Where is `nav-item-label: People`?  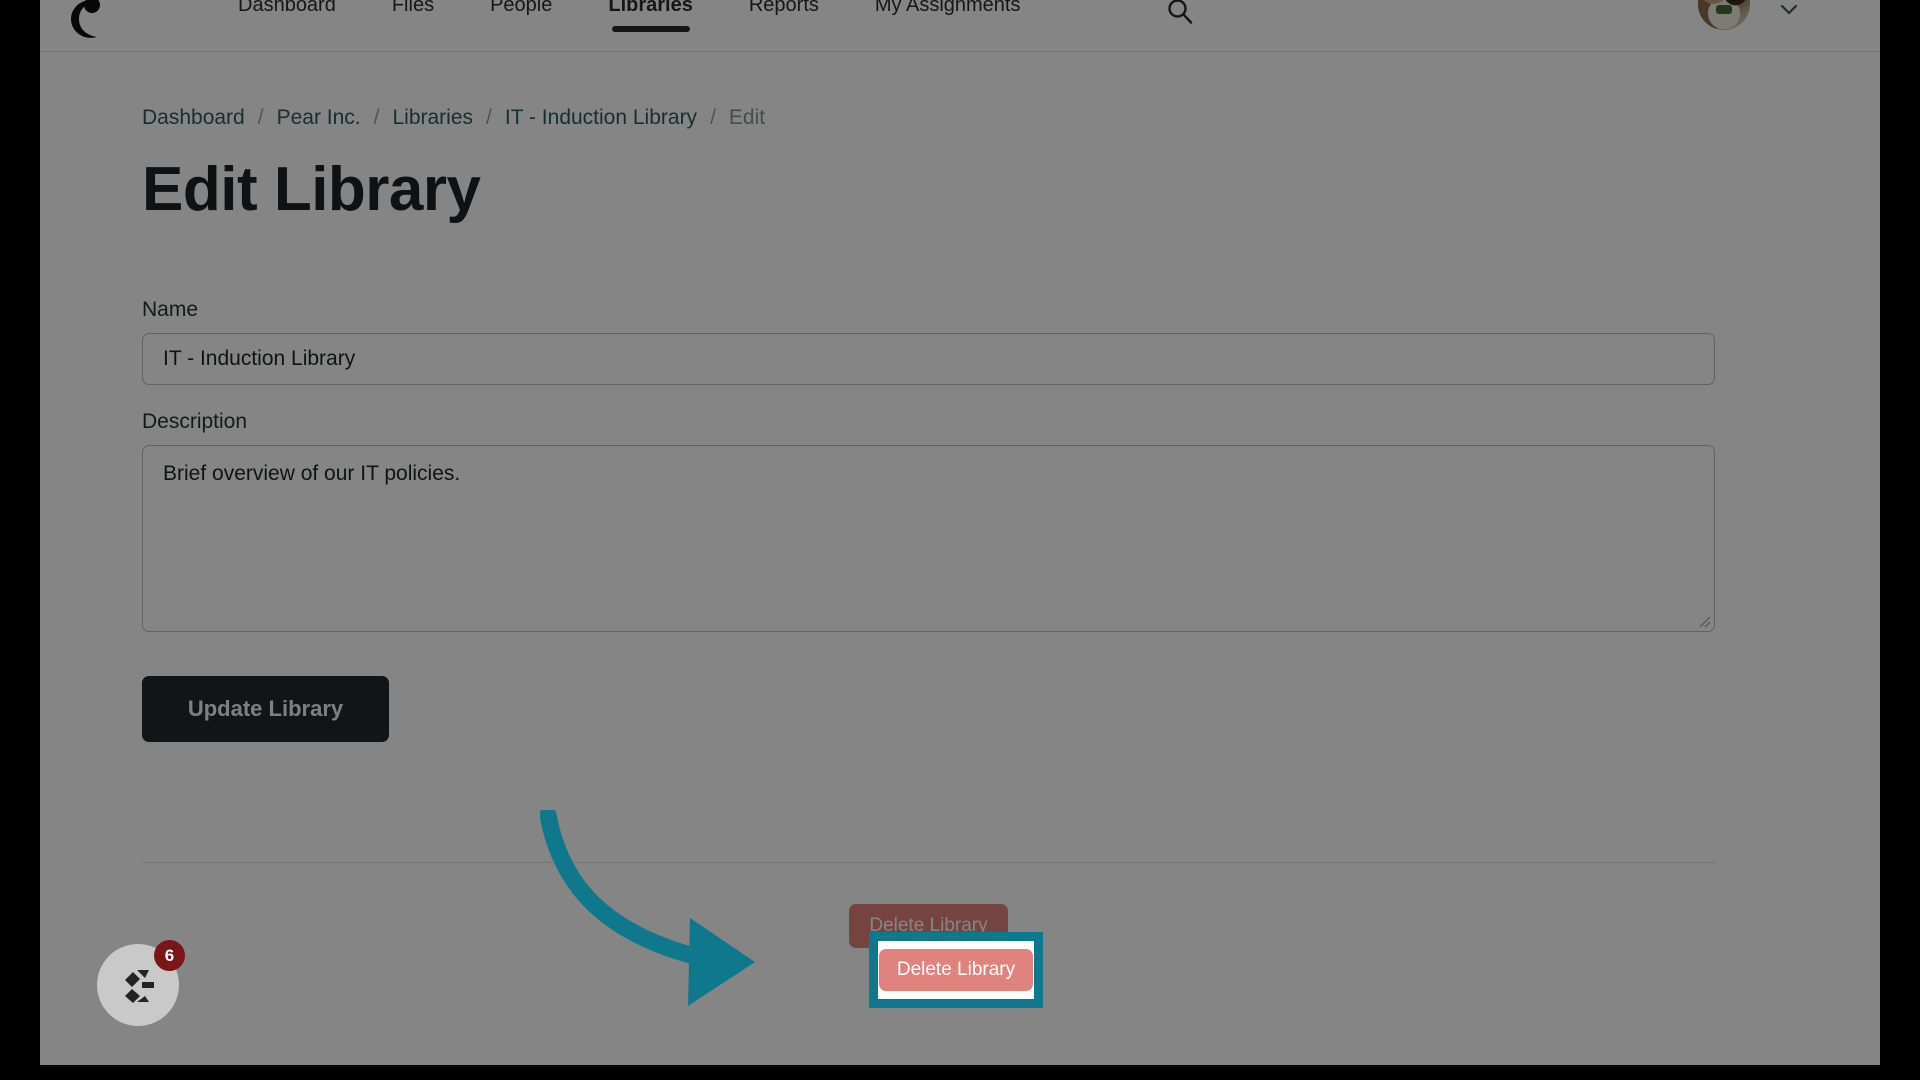 nav-item-label: People is located at coordinates (521, 8).